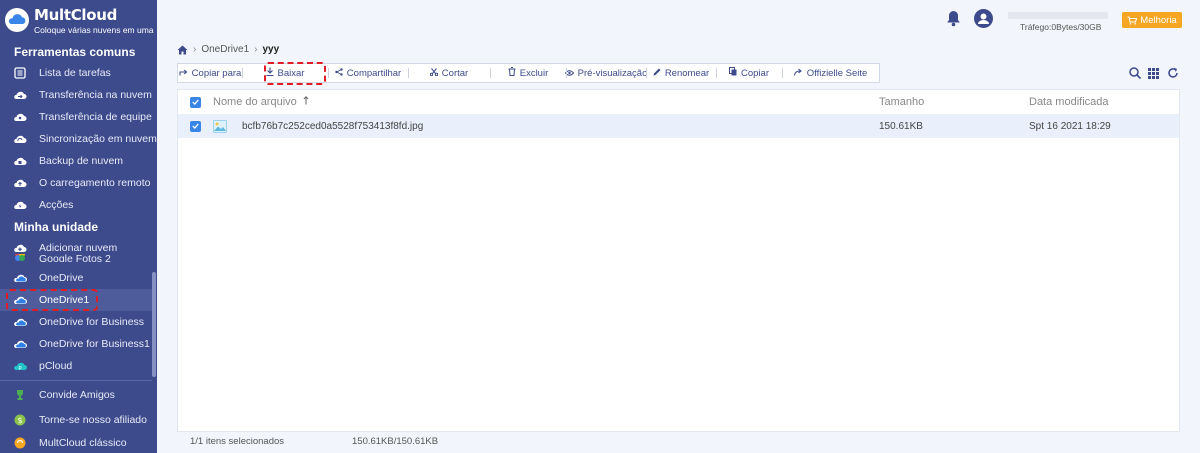  I want to click on column-name-header: Nome do arquivo, so click(261, 102).